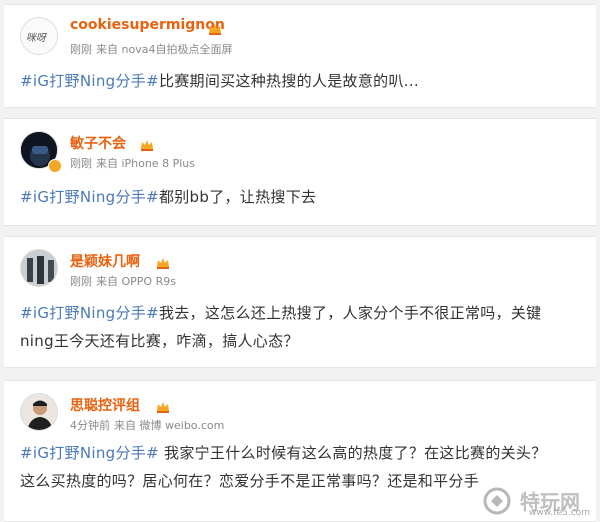 The image size is (600, 522). I want to click on post-meta: 刚刚 来自 iPhone 8 Plus, so click(132, 163).